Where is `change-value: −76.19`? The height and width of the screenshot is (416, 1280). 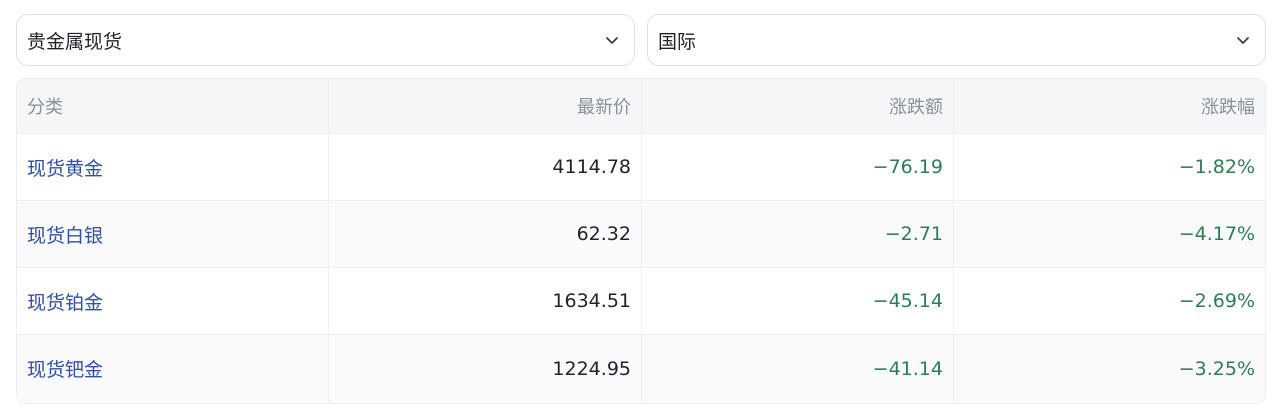 change-value: −76.19 is located at coordinates (798, 167).